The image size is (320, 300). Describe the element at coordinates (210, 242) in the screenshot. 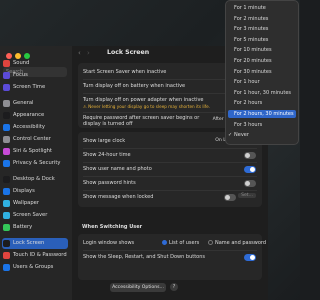

I see `radio-name-password` at that location.